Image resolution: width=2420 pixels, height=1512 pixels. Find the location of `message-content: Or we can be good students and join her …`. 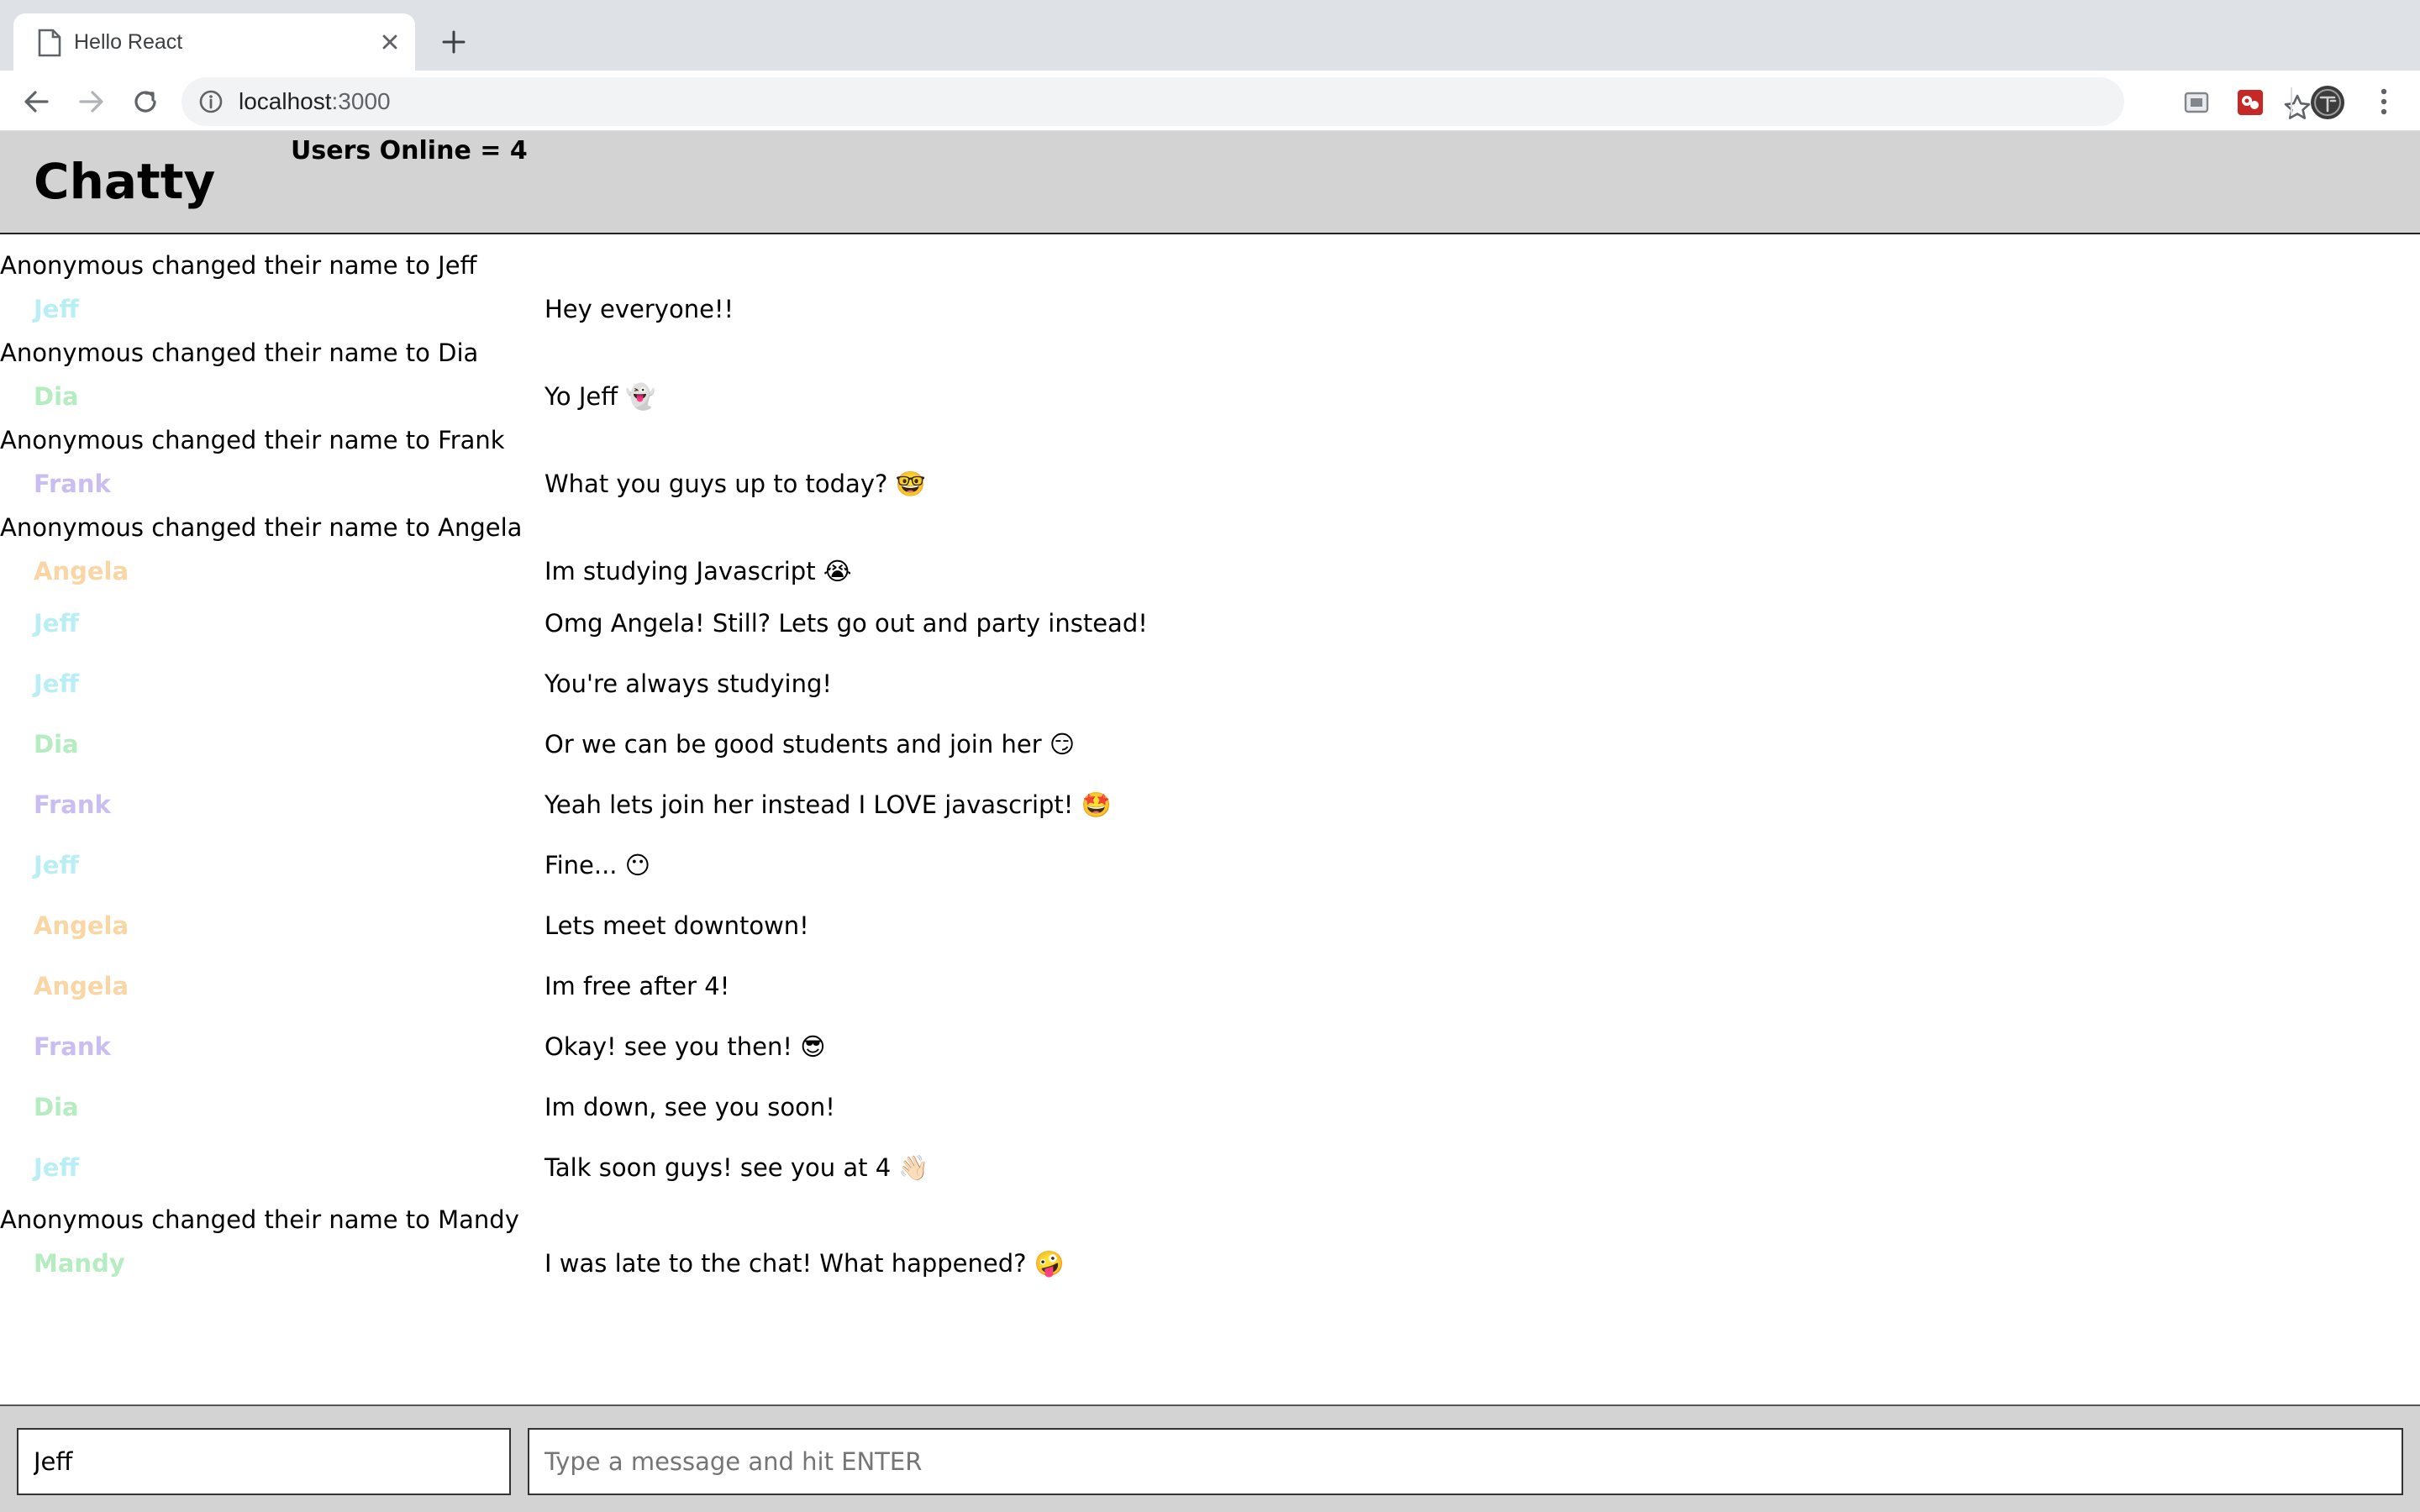

message-content: Or we can be good students and join her … is located at coordinates (810, 744).